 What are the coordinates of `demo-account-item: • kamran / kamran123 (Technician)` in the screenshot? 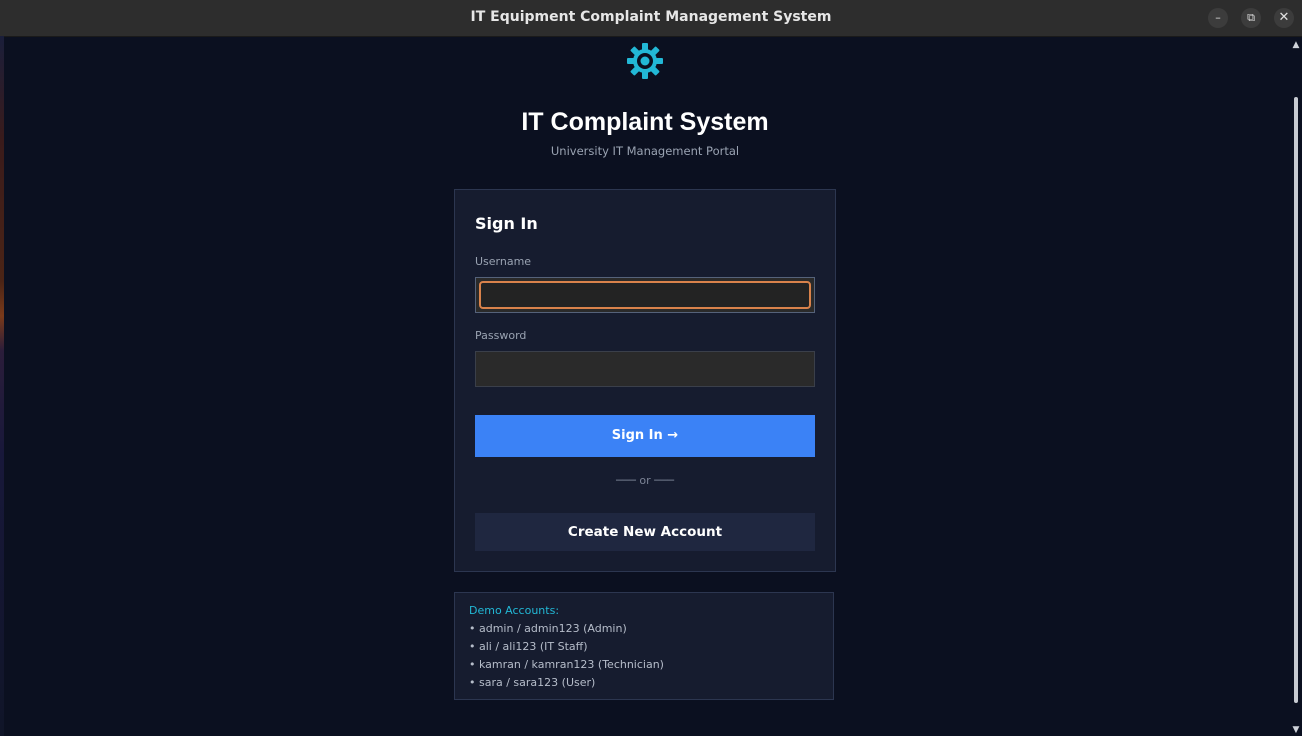 It's located at (566, 664).